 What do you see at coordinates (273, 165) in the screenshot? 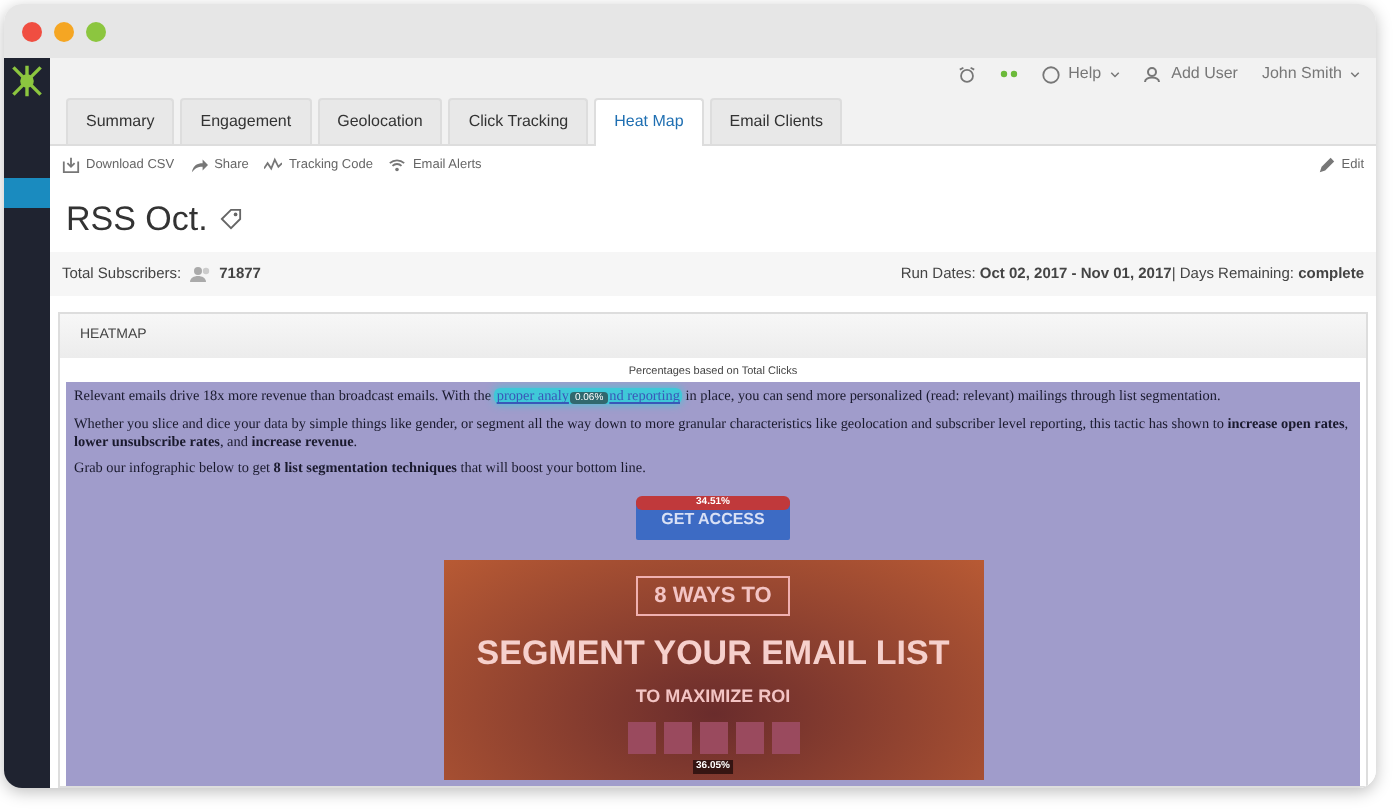
I see `line-chart-icon` at bounding box center [273, 165].